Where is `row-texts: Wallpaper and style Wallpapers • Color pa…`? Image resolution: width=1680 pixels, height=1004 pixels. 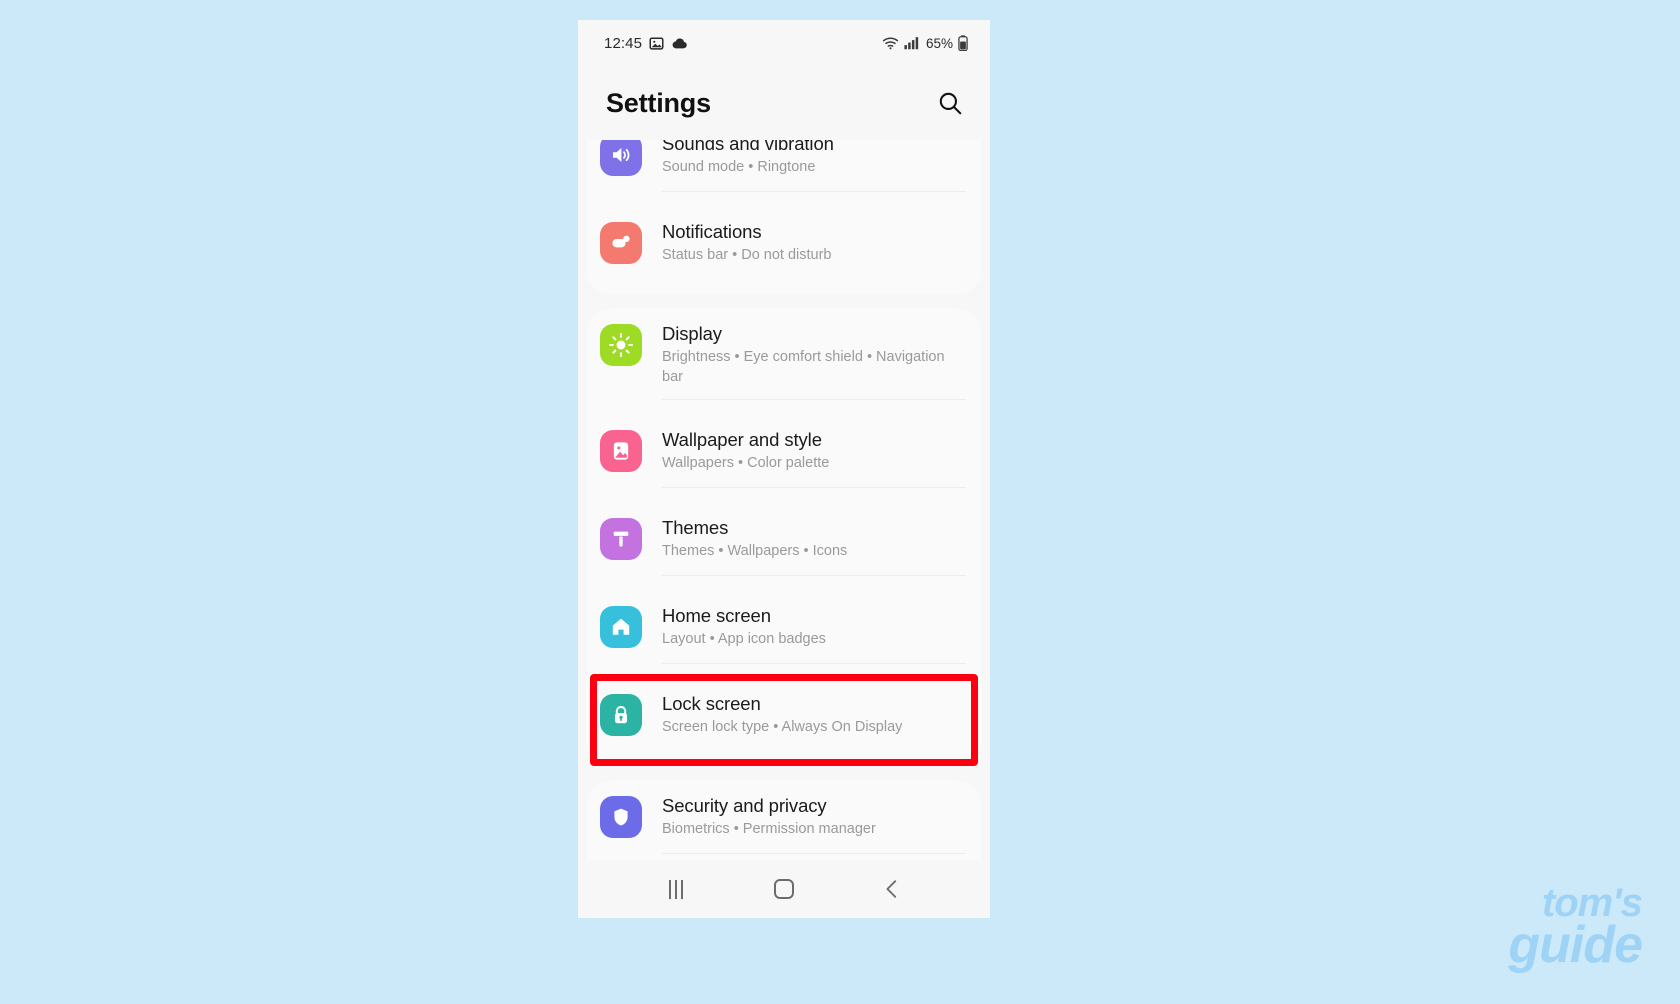
row-texts: Wallpaper and style Wallpapers • Color pa… is located at coordinates (814, 458).